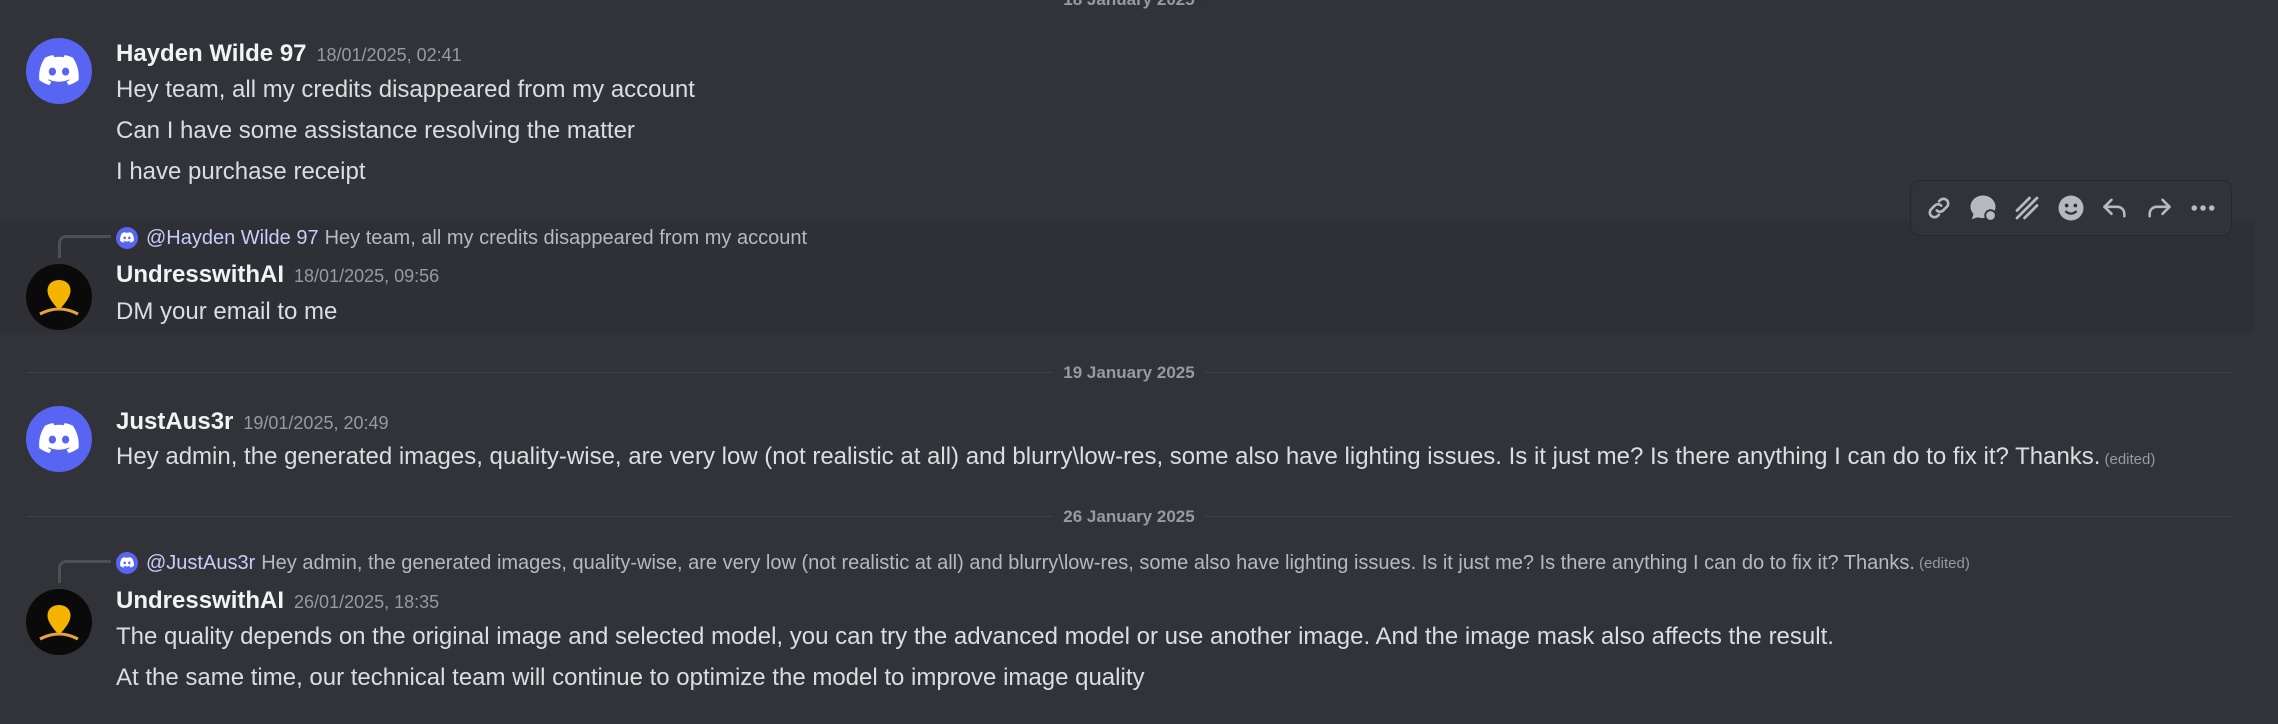 This screenshot has height=724, width=2278. I want to click on thread-icon, so click(1983, 208).